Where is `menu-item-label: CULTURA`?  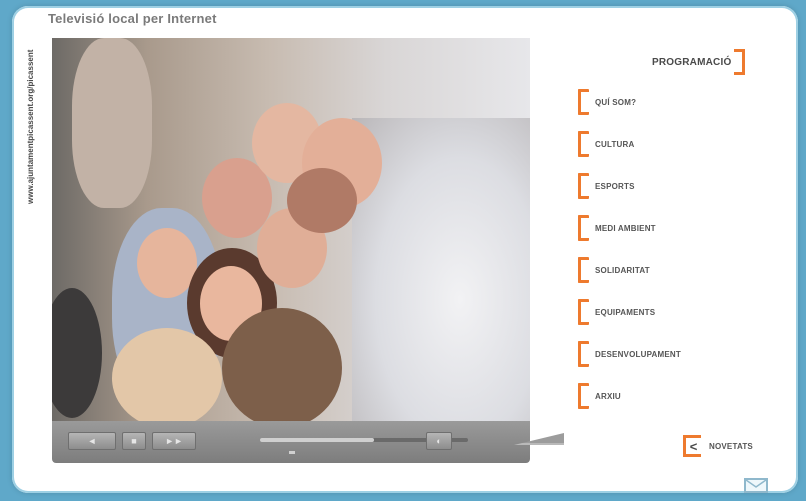 menu-item-label: CULTURA is located at coordinates (615, 144).